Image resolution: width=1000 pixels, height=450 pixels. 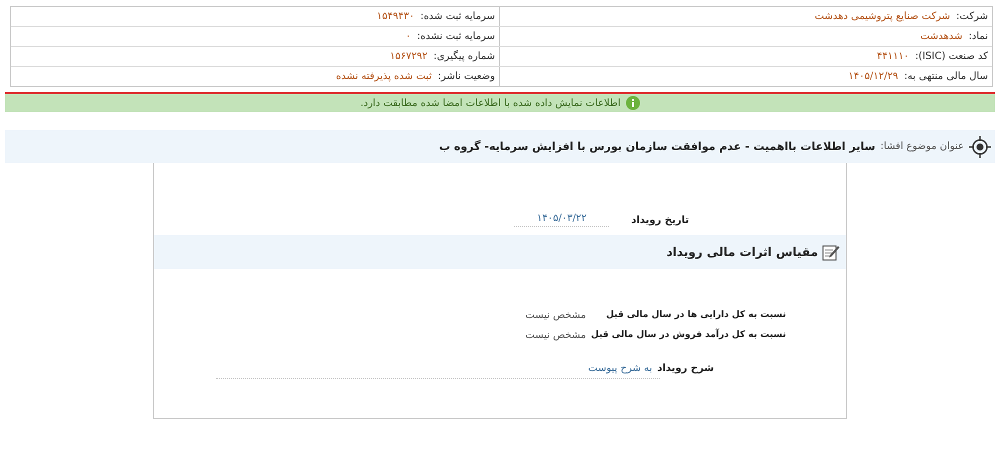 I want to click on field-value: ۱۵۶۷۲۹۲, so click(x=409, y=56).